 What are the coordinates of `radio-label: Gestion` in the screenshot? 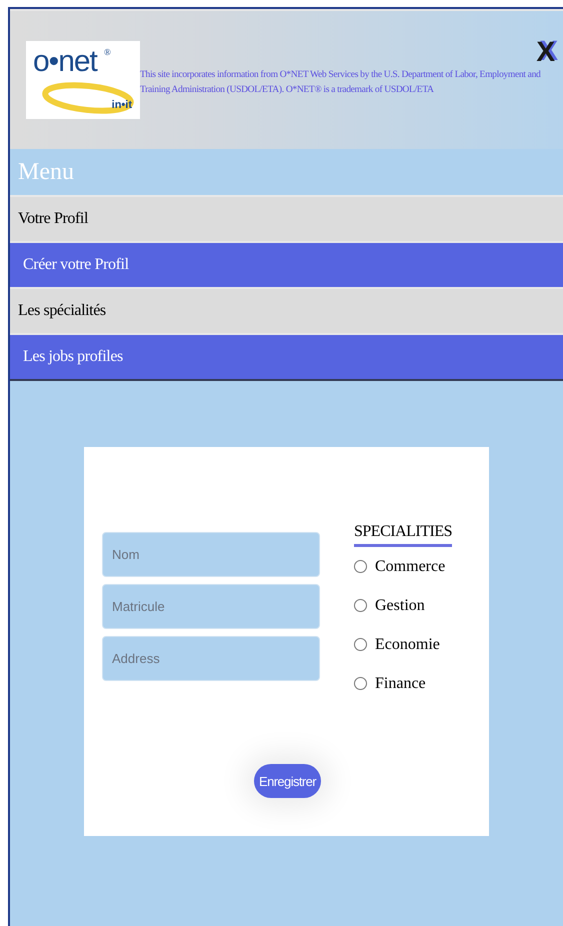 It's located at (400, 605).